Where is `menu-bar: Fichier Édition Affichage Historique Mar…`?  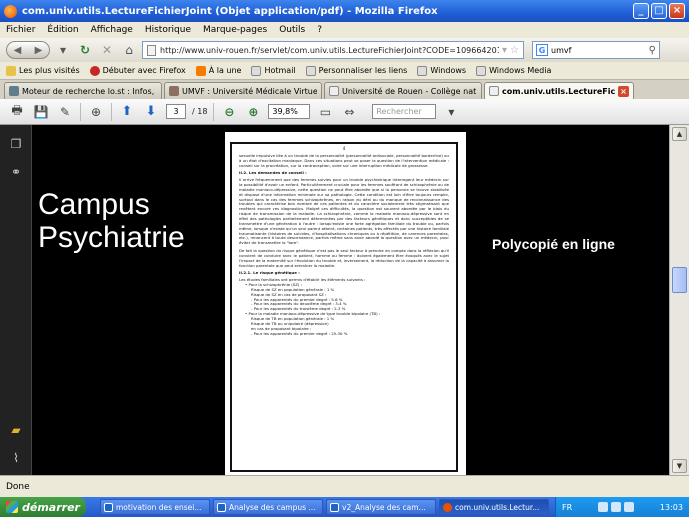 menu-bar: Fichier Édition Affichage Historique Mar… is located at coordinates (344, 30).